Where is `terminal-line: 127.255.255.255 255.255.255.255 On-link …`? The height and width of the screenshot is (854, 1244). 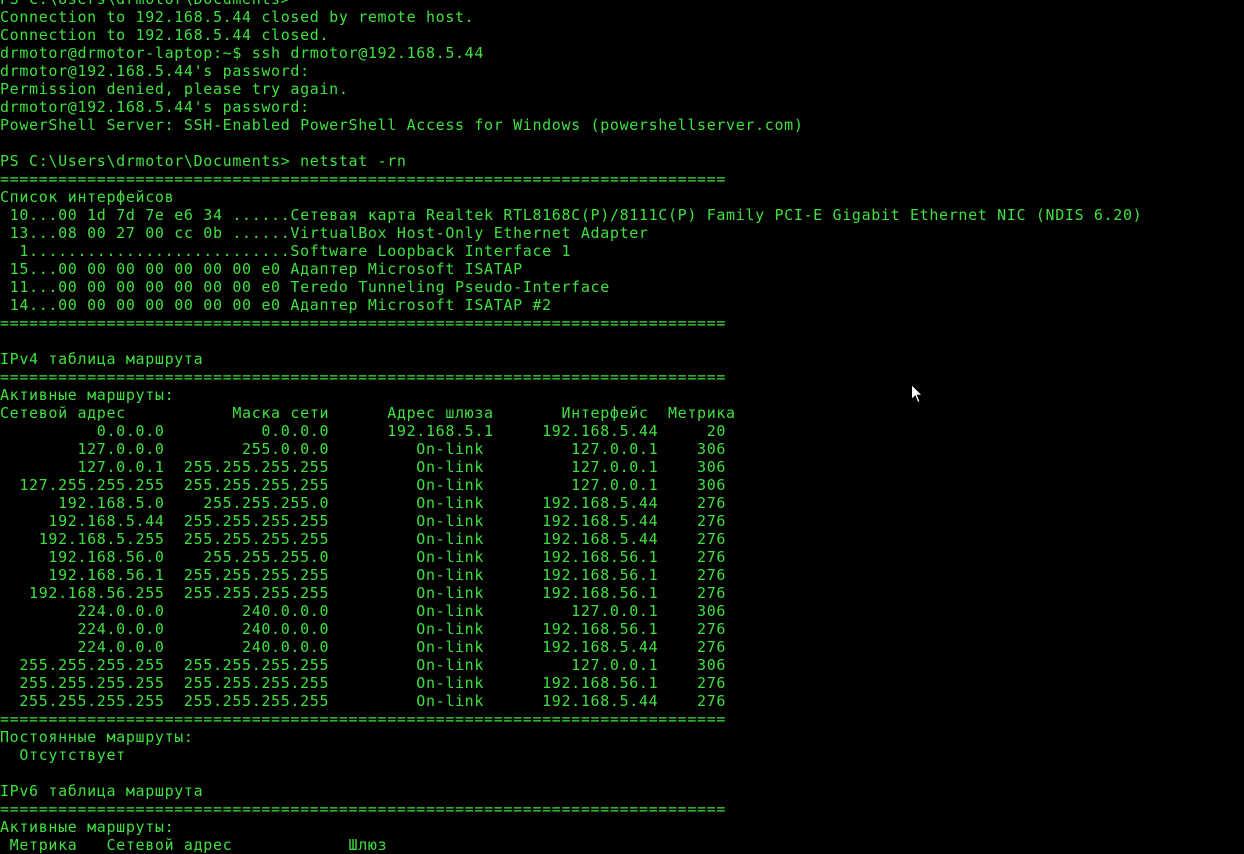
terminal-line: 127.255.255.255 255.255.255.255 On-link … is located at coordinates (363, 485).